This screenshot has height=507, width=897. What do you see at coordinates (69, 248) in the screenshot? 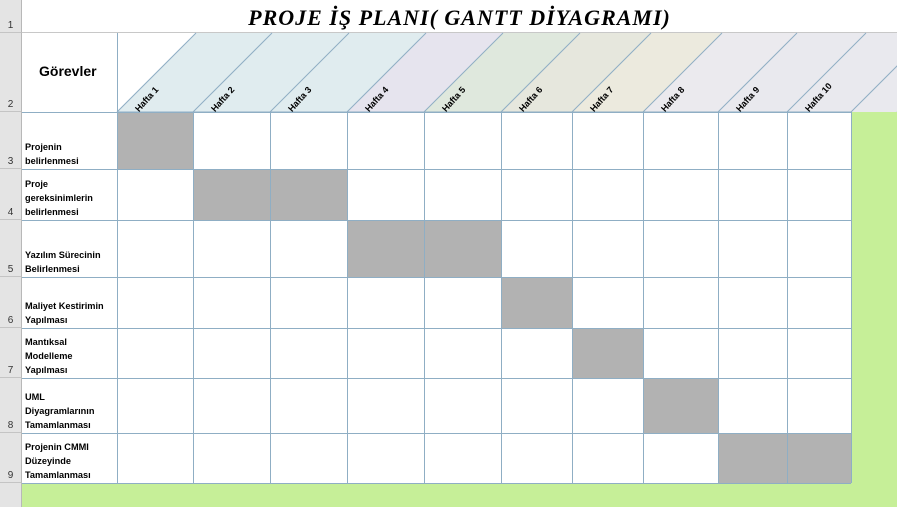
I see `task-label-3: Yazılım Sürecinin Belirlenmesi` at bounding box center [69, 248].